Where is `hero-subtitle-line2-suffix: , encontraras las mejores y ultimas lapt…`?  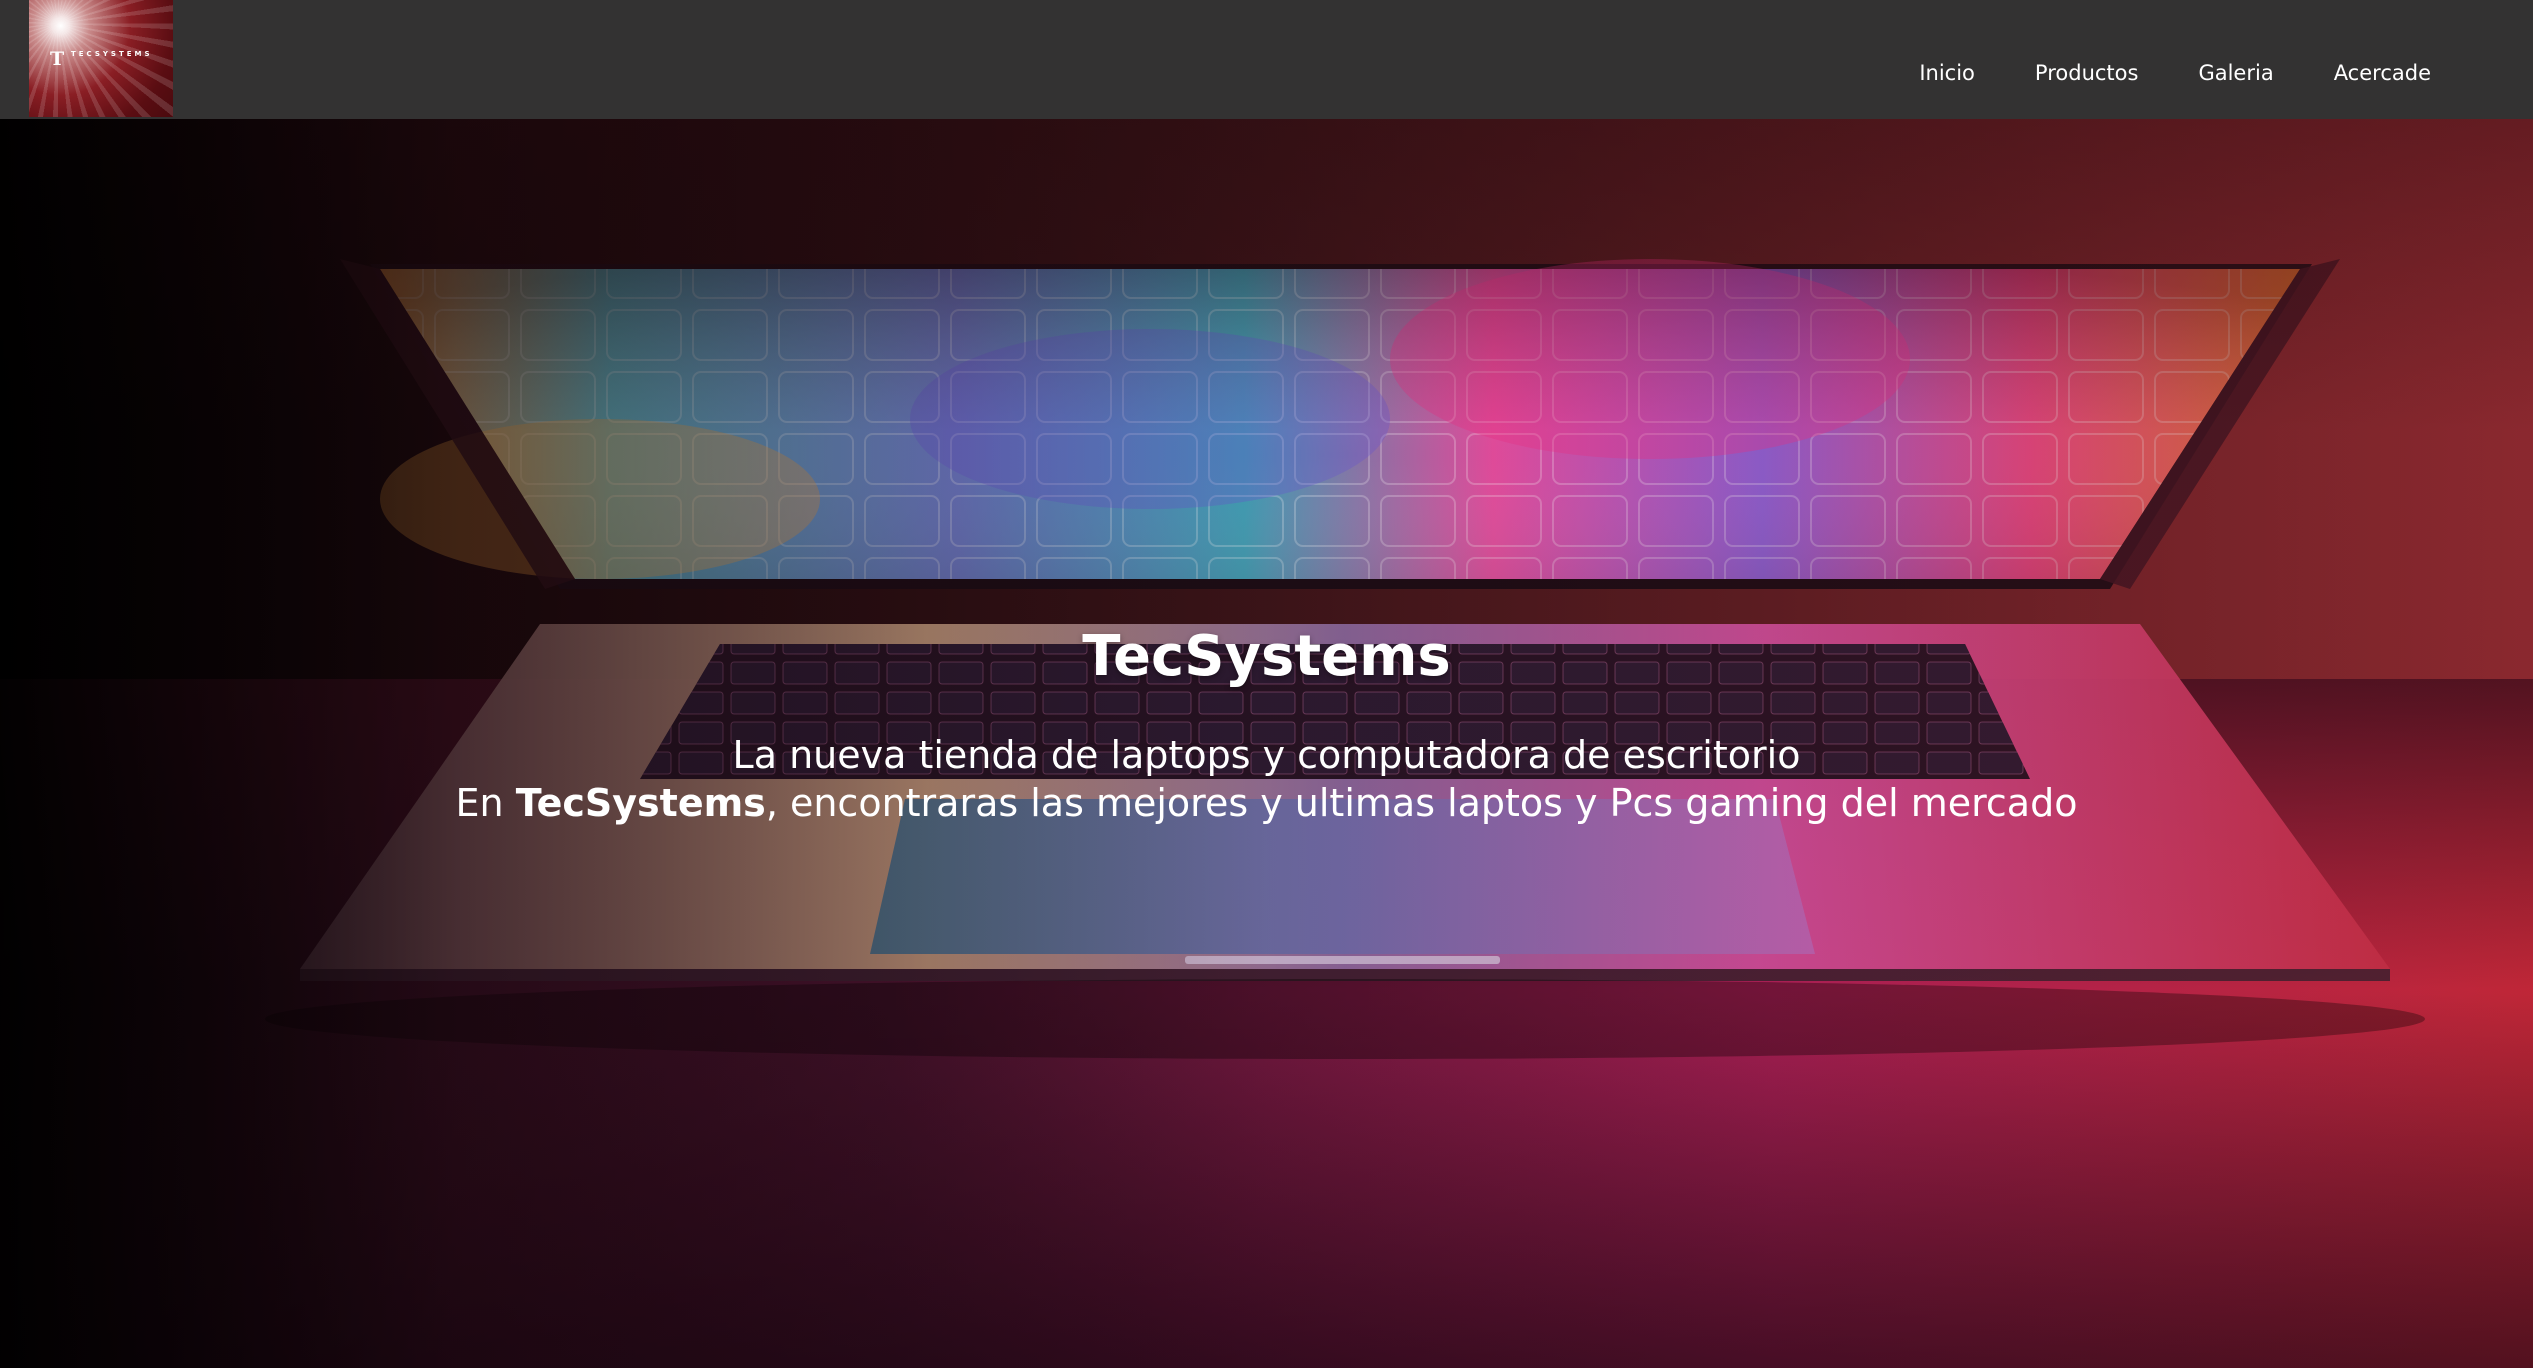 hero-subtitle-line2-suffix: , encontraras las mejores y ultimas lapt… is located at coordinates (1421, 803).